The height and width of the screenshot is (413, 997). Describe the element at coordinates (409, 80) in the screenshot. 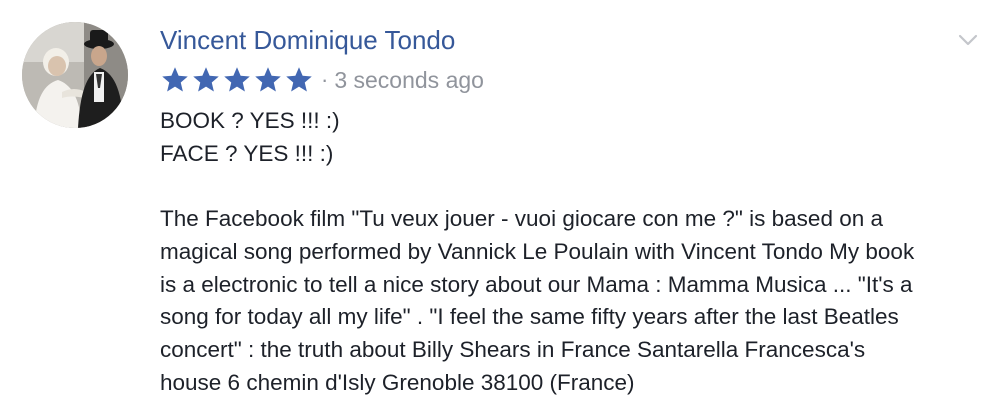

I see `timestamp-link: 3 seconds ago` at that location.